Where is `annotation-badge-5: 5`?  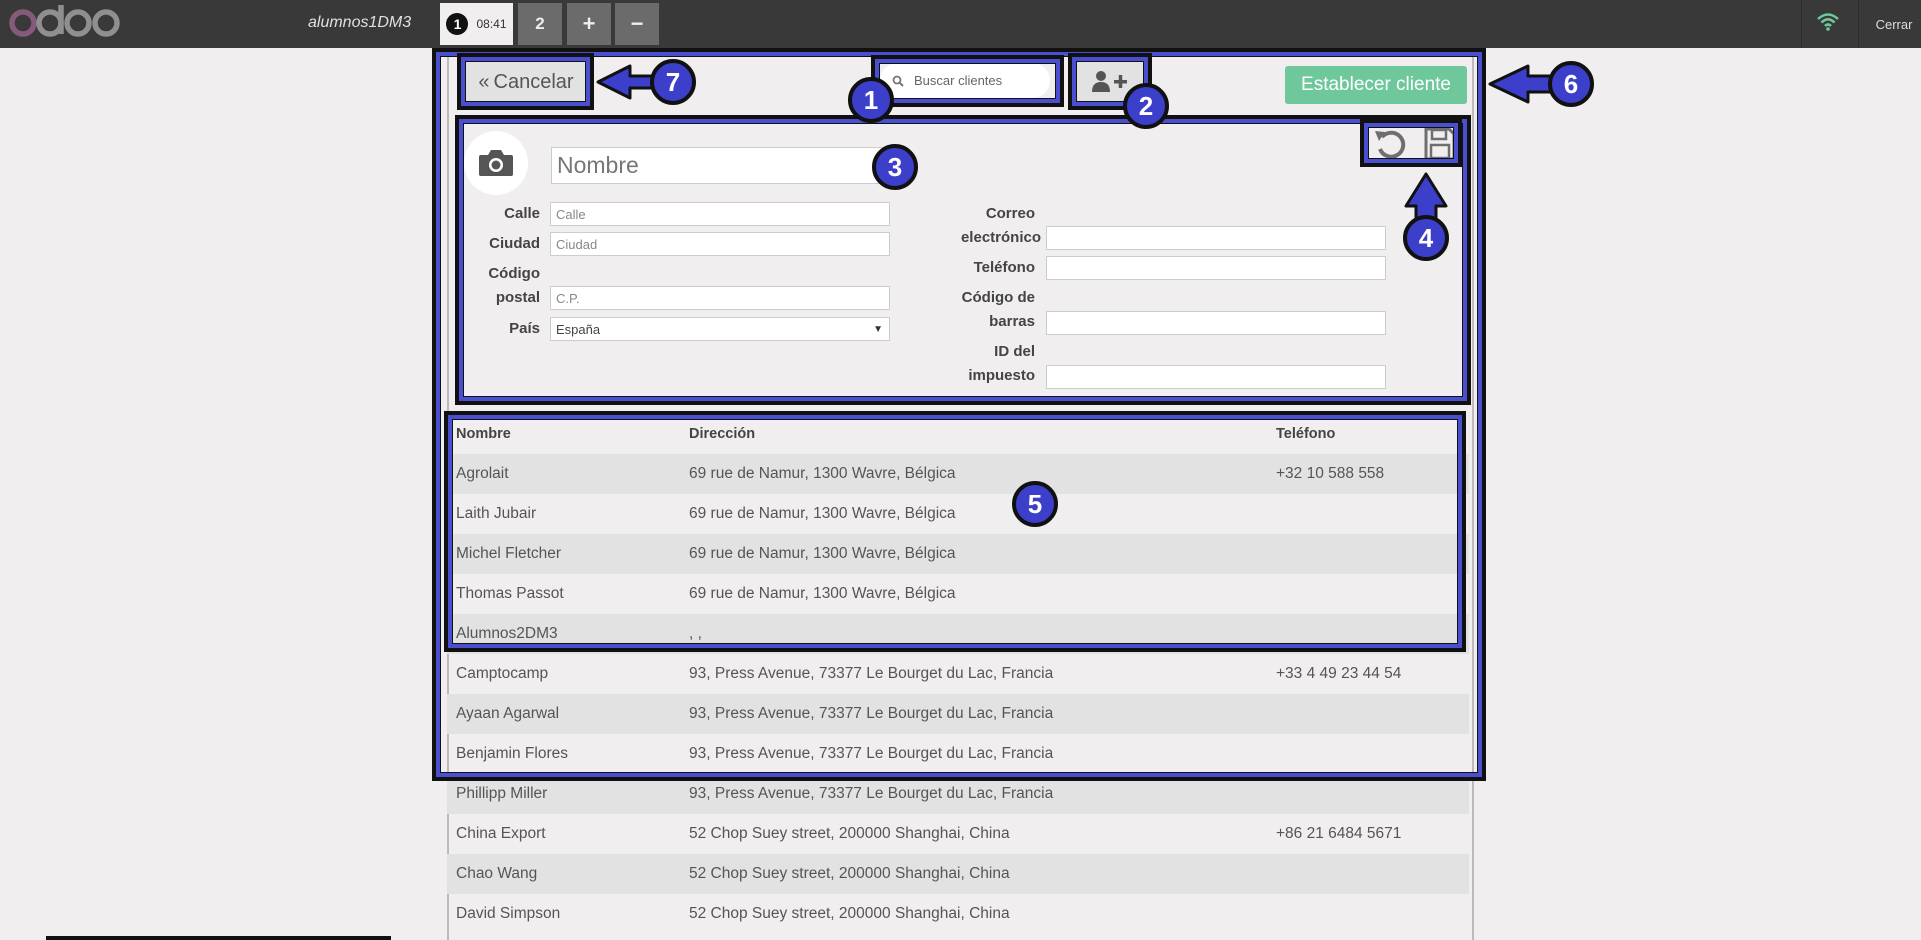
annotation-badge-5: 5 is located at coordinates (1035, 504).